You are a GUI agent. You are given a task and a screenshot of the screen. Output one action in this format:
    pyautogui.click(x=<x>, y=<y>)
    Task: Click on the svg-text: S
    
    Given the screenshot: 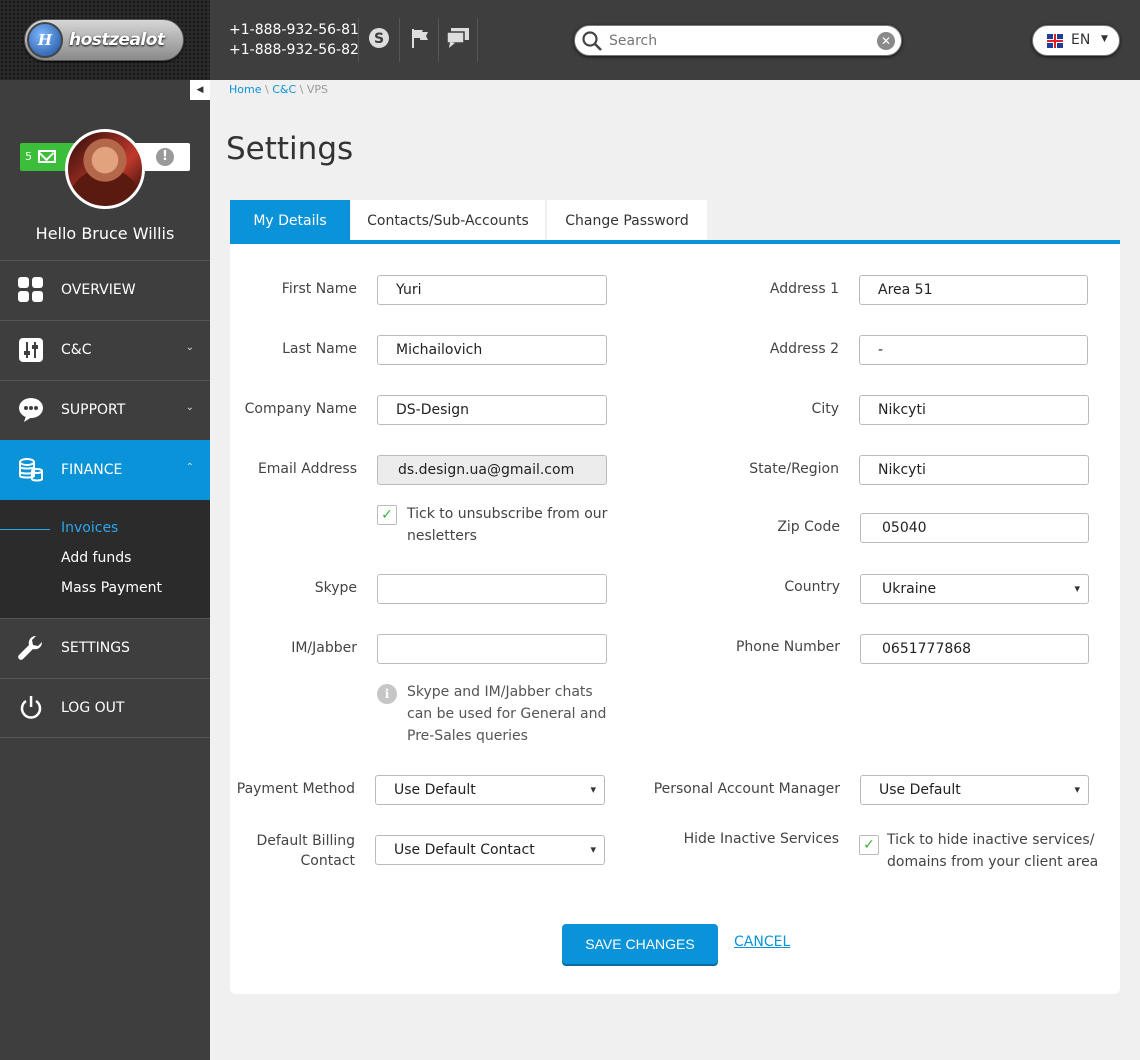 What is the action you would take?
    pyautogui.click(x=378, y=39)
    